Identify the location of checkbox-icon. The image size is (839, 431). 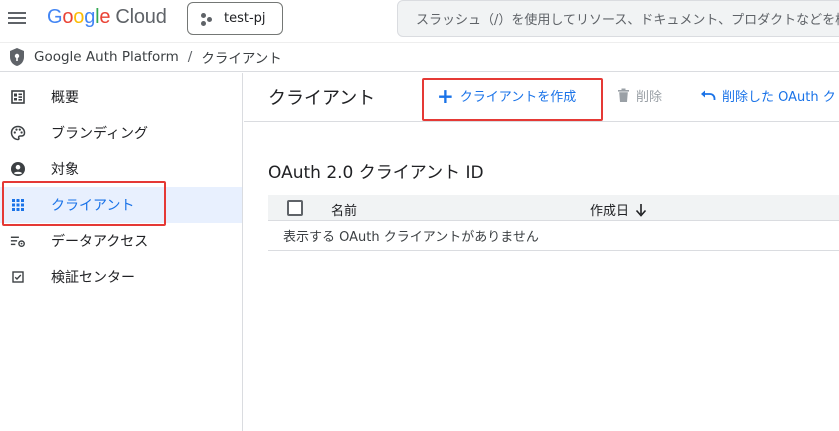
(18, 277).